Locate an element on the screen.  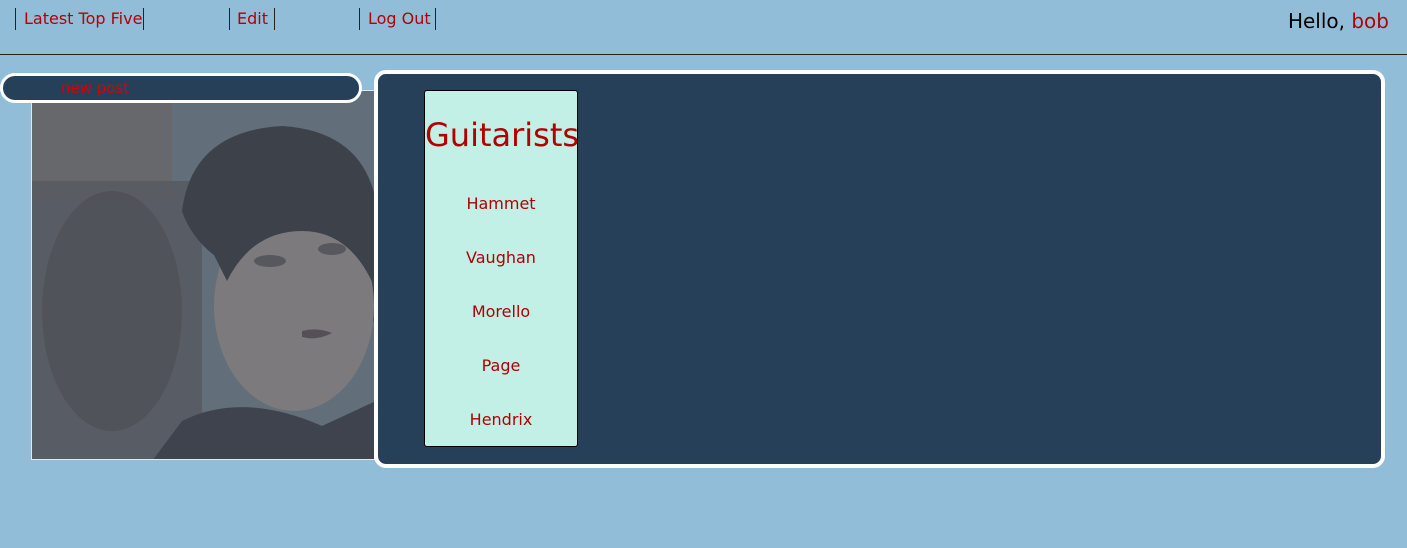
list-item: Page is located at coordinates (501, 366).